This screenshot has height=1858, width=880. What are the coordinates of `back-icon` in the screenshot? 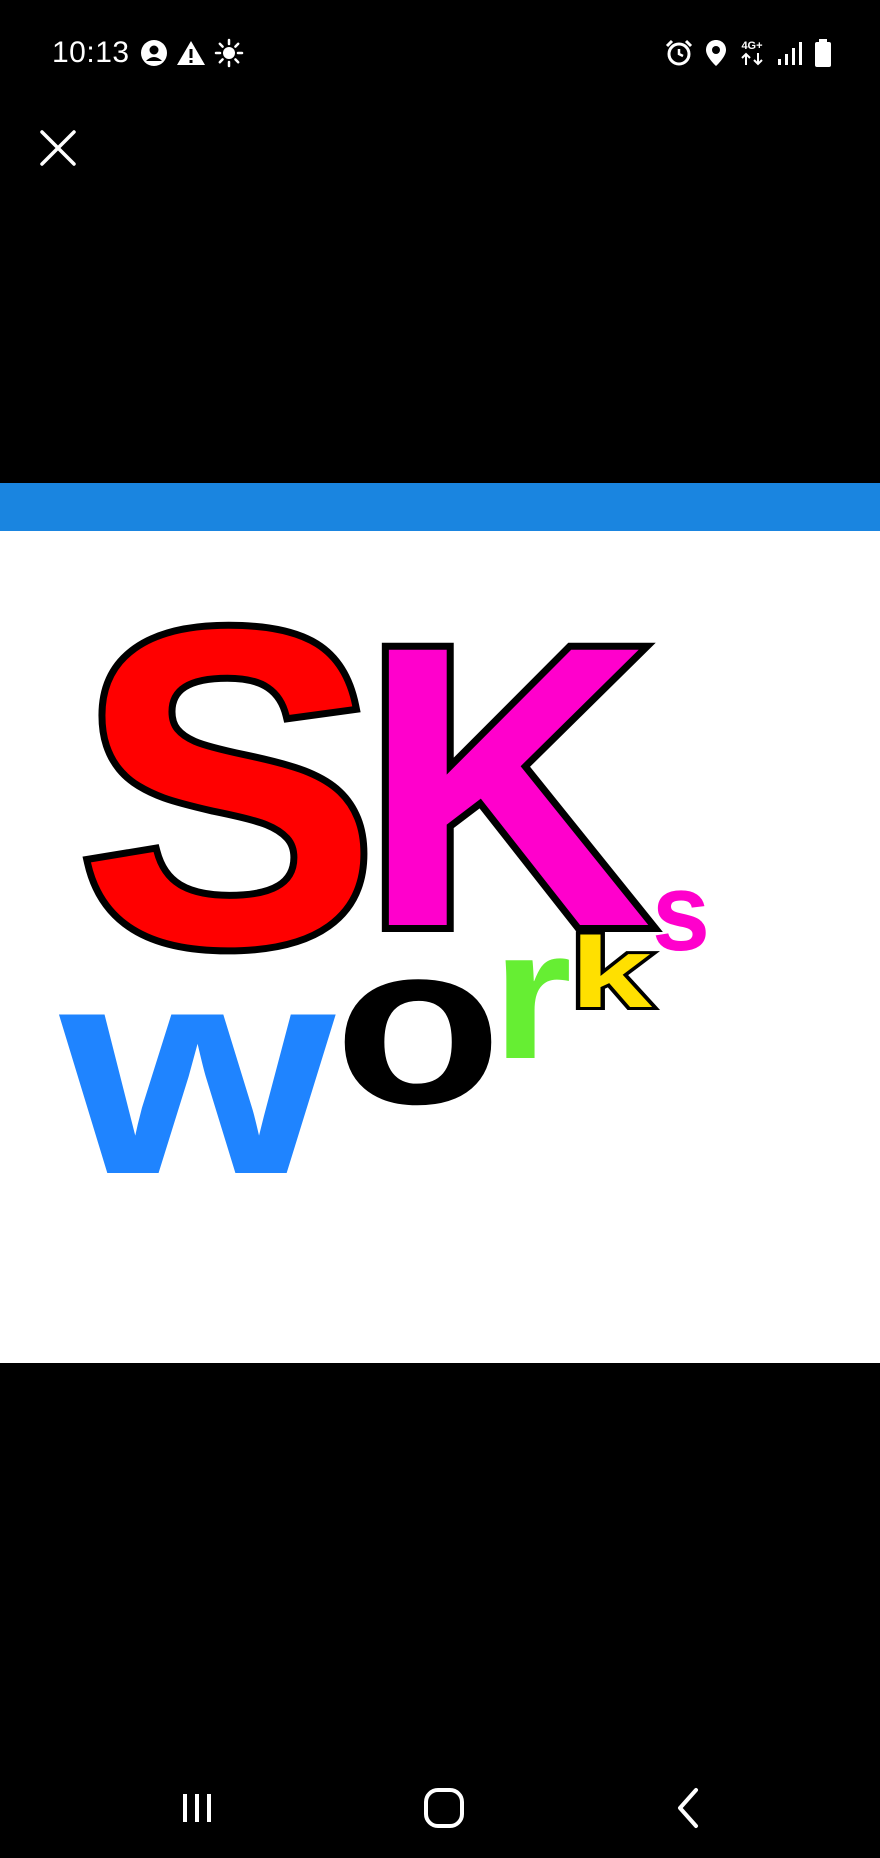 It's located at (688, 1808).